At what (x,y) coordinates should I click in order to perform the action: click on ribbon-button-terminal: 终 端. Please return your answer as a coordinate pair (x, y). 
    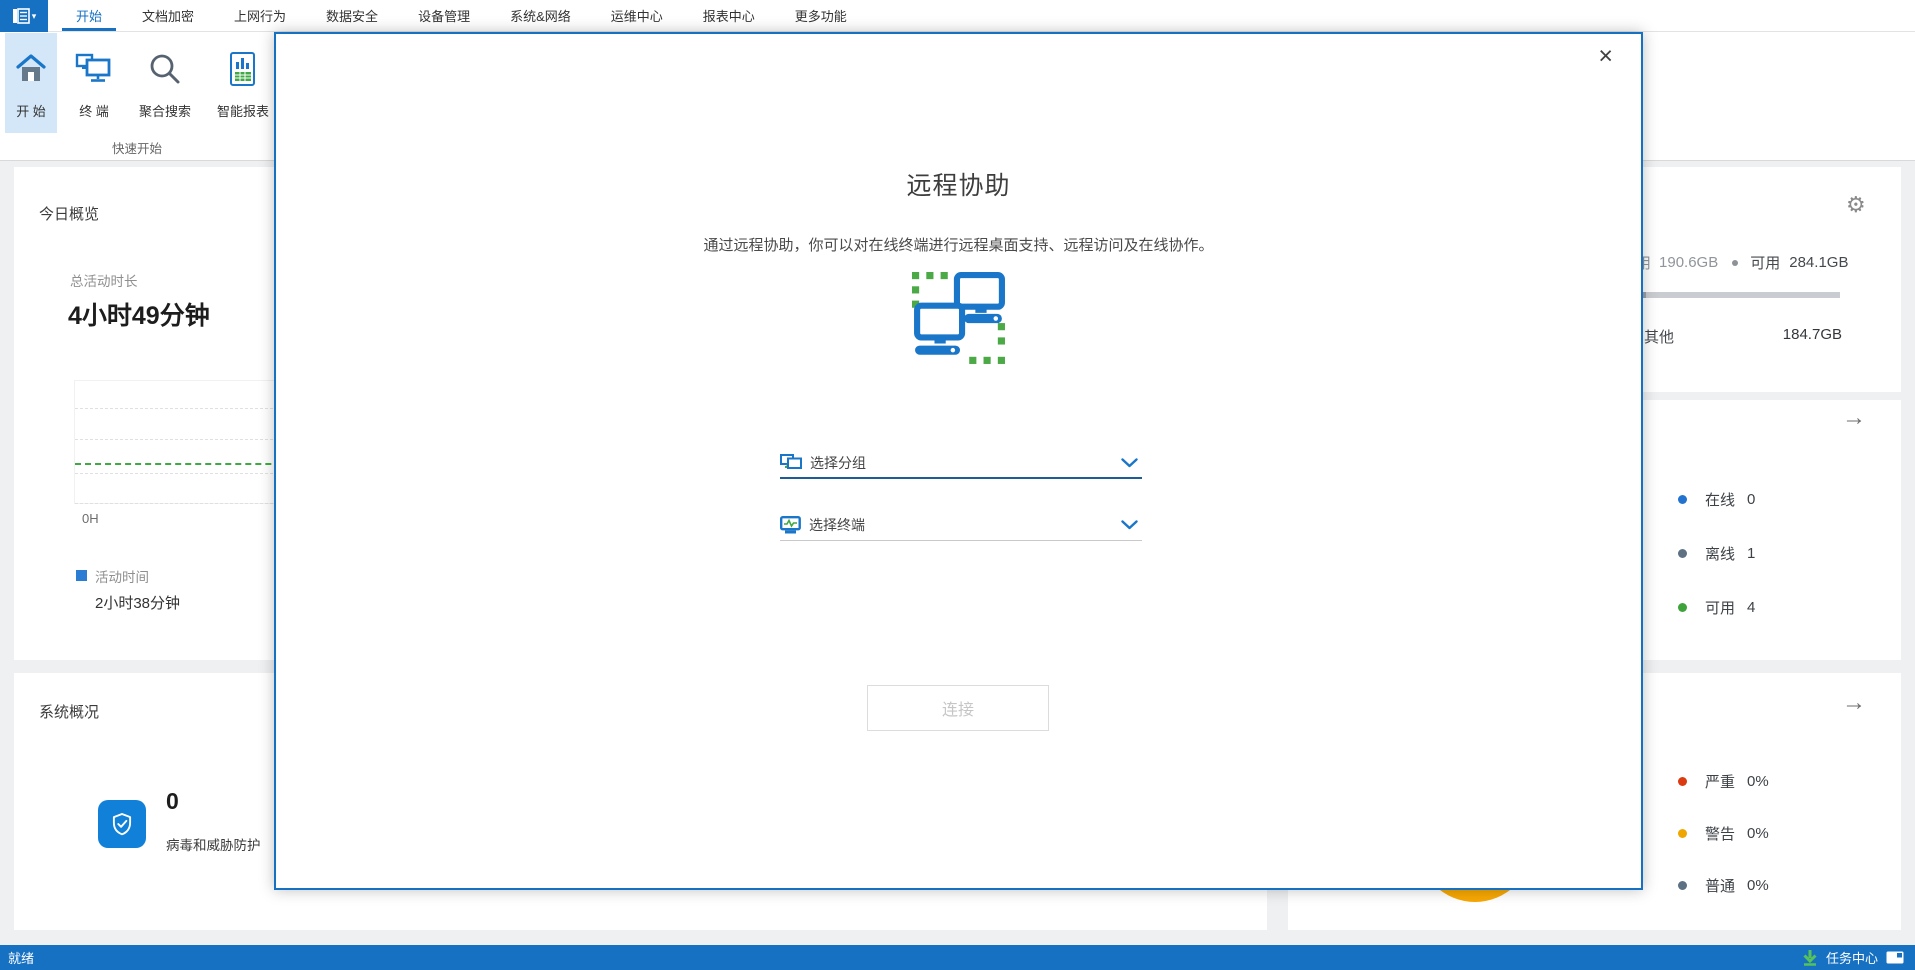
    Looking at the image, I should click on (94, 83).